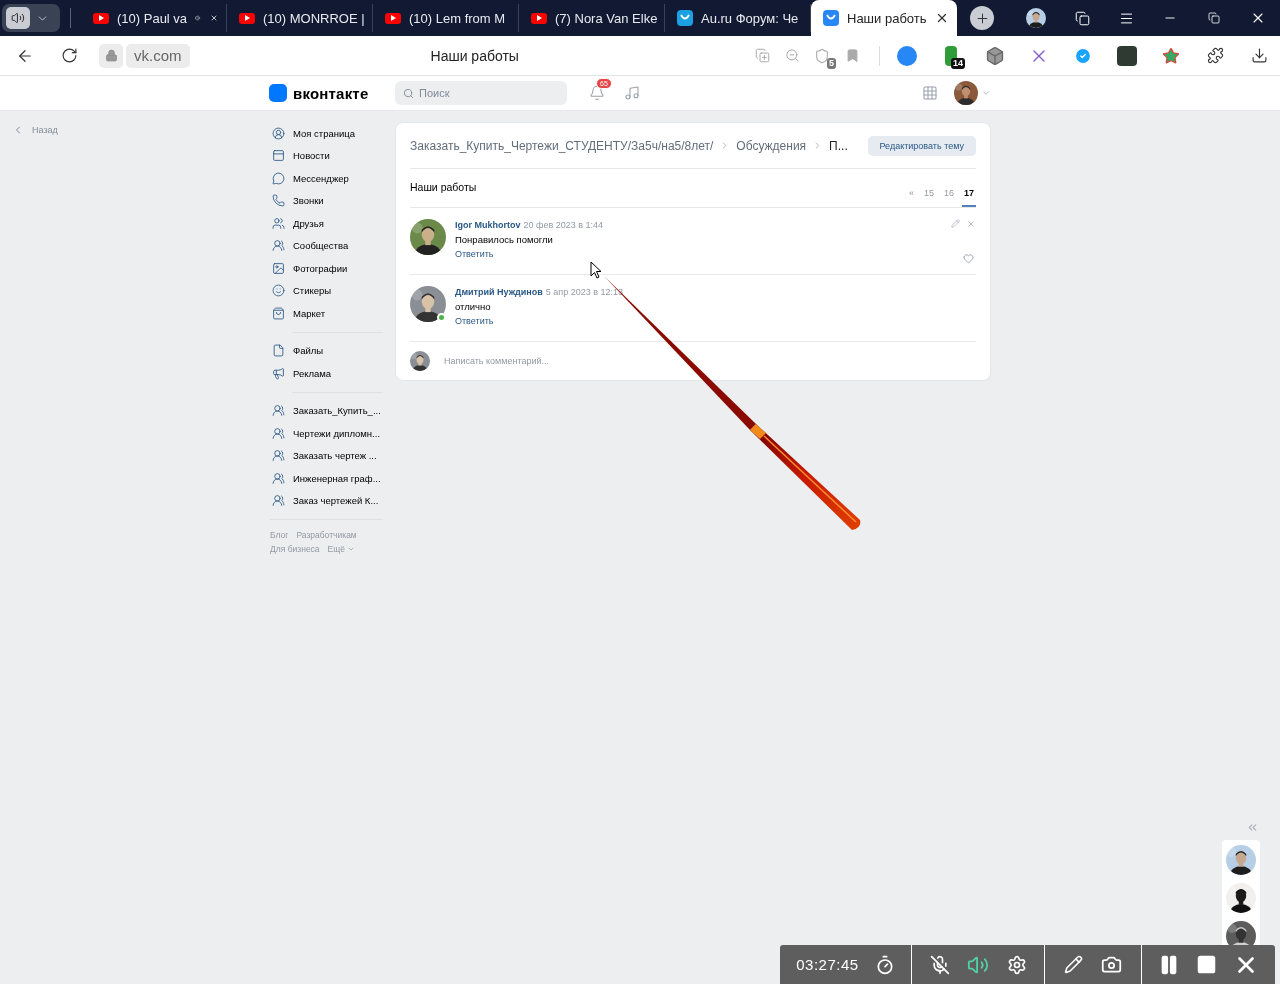  Describe the element at coordinates (300, 18) in the screenshot. I see `browser-tab: (10) MONRROE |` at that location.